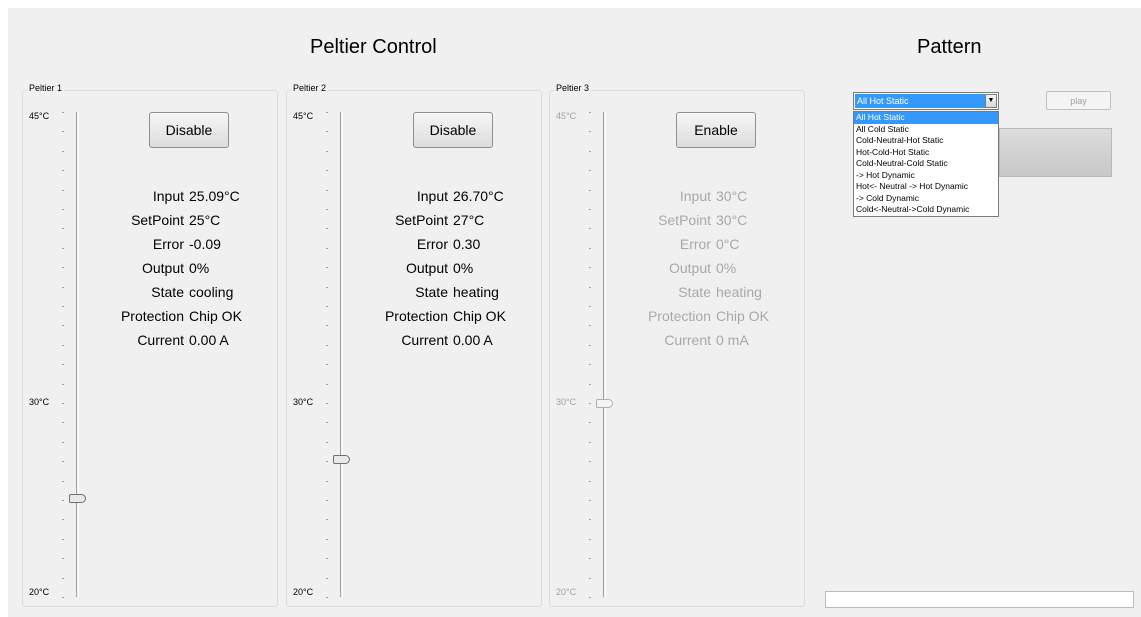 This screenshot has width=1141, height=617. Describe the element at coordinates (926, 130) in the screenshot. I see `pattern-option: All Cold Static` at that location.